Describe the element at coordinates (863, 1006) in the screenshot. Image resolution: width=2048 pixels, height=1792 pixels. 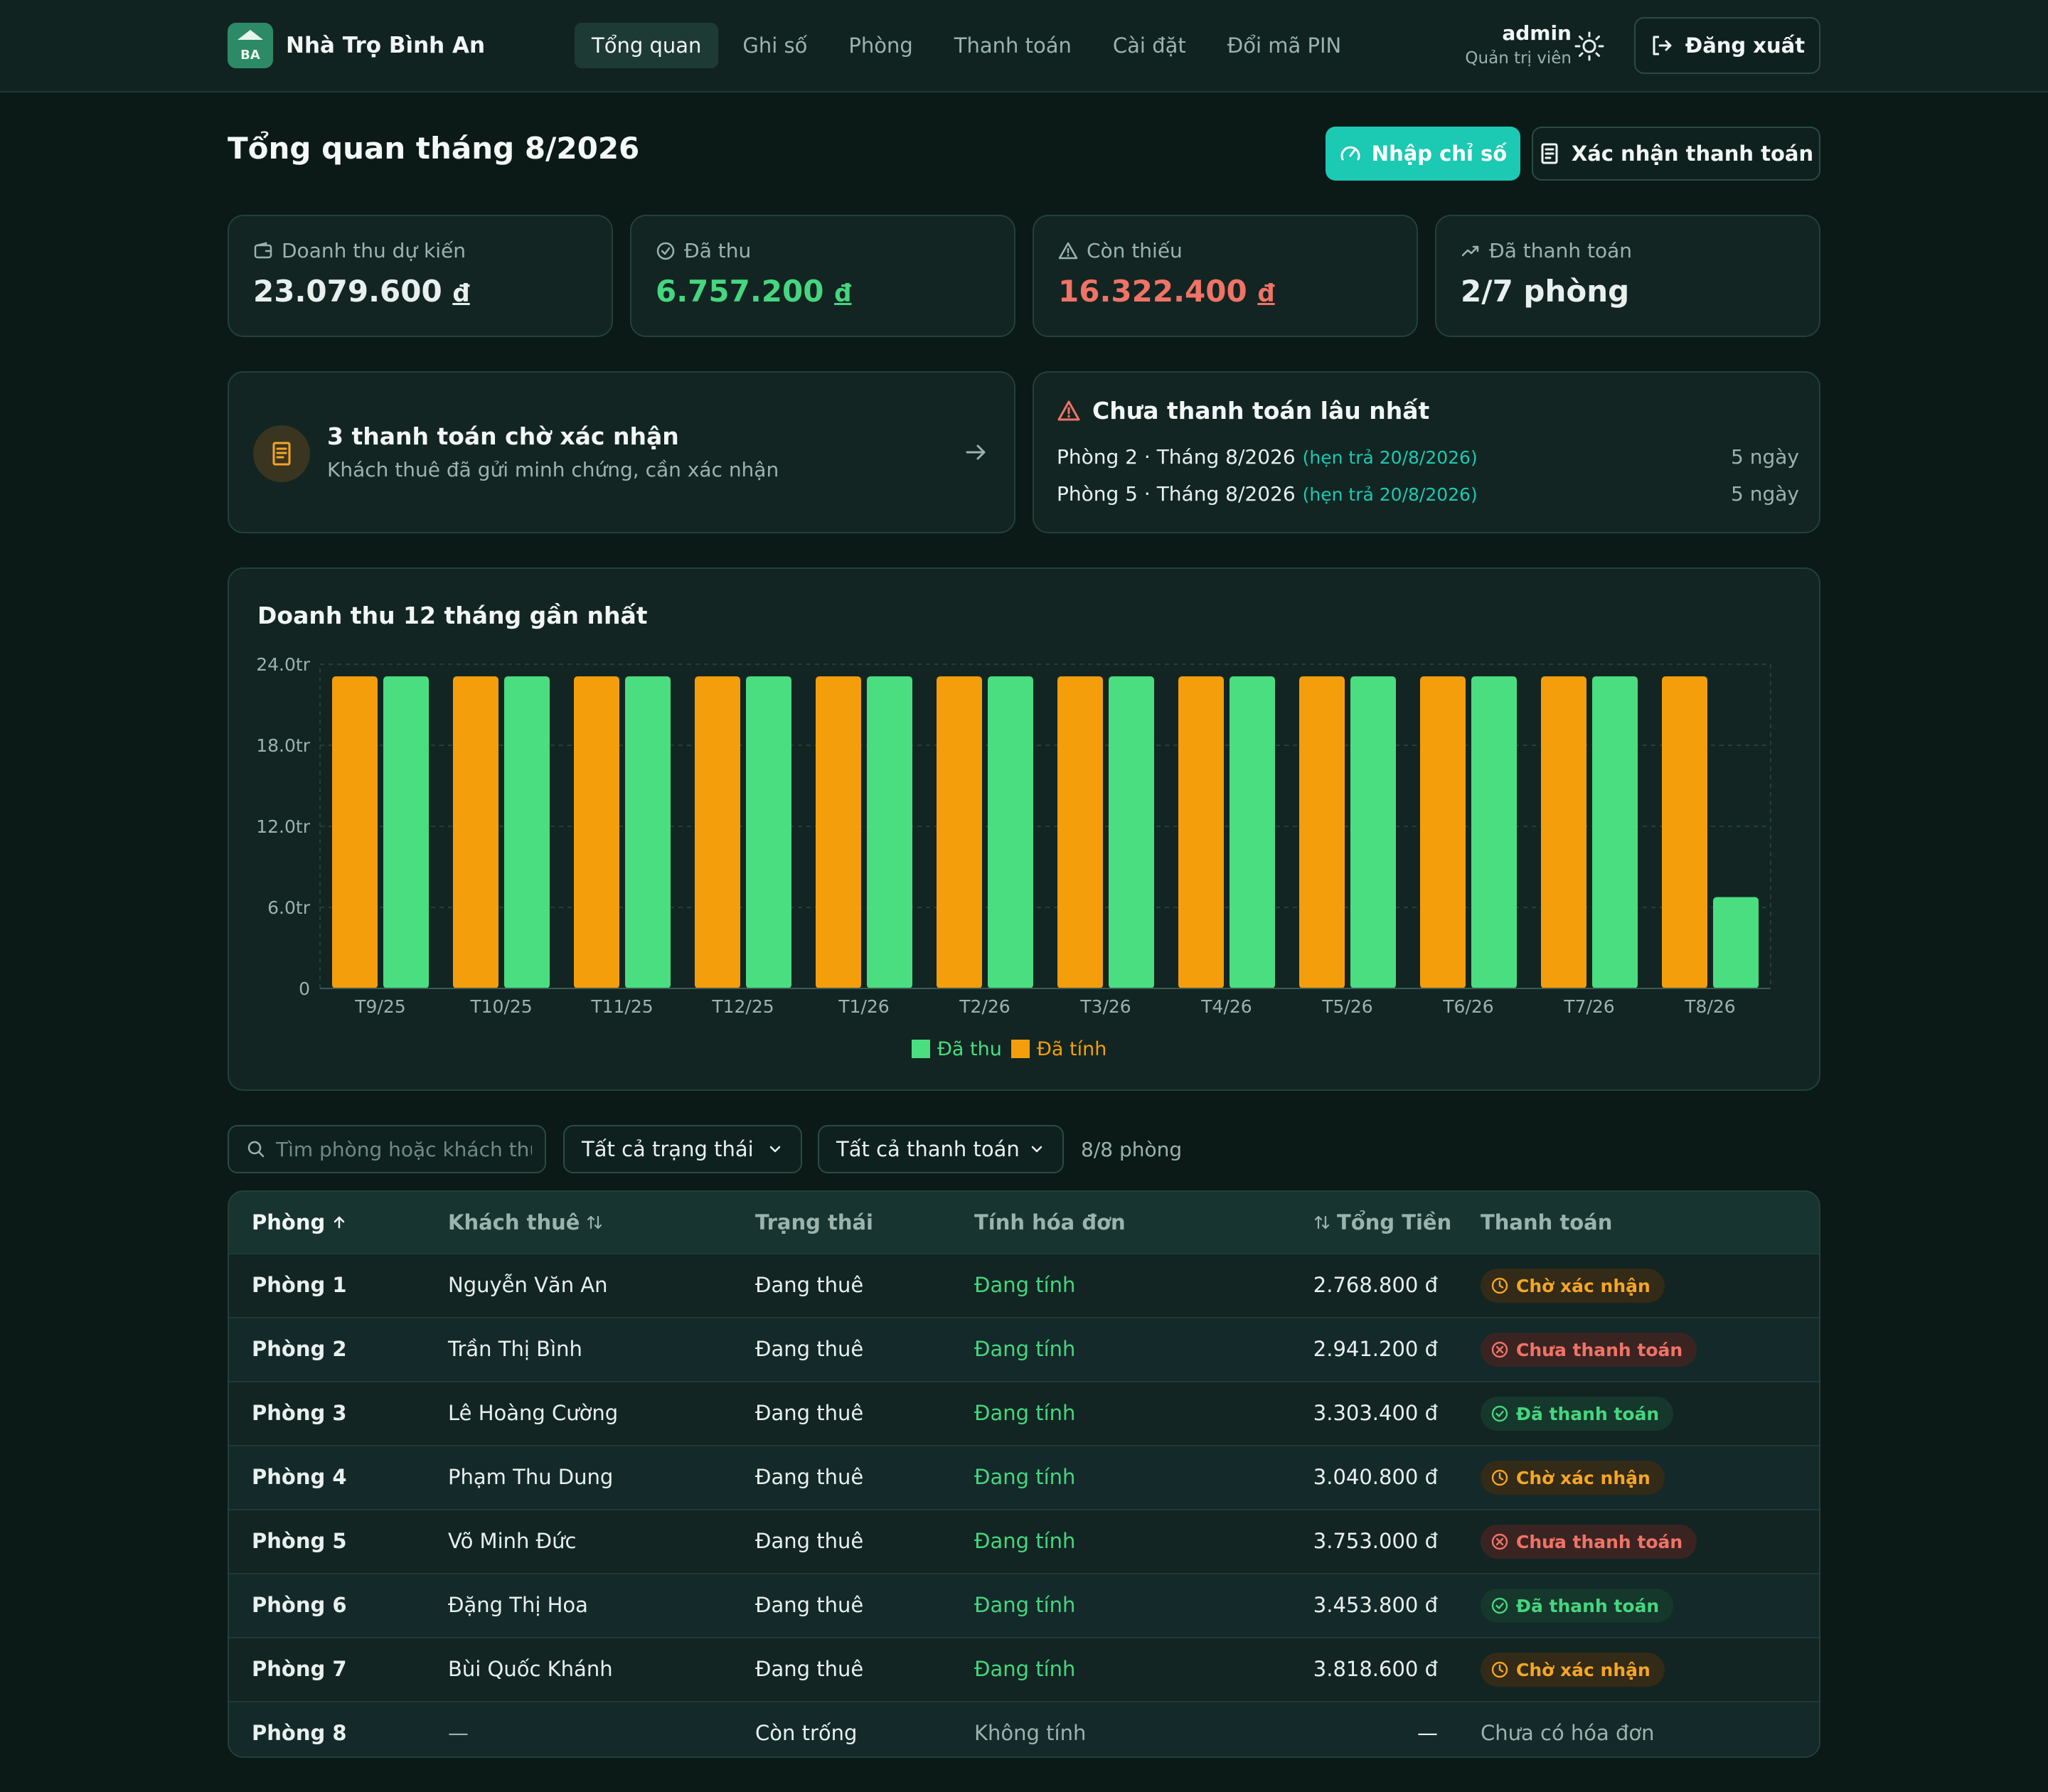
I see `x-tick-label: T1/26` at that location.